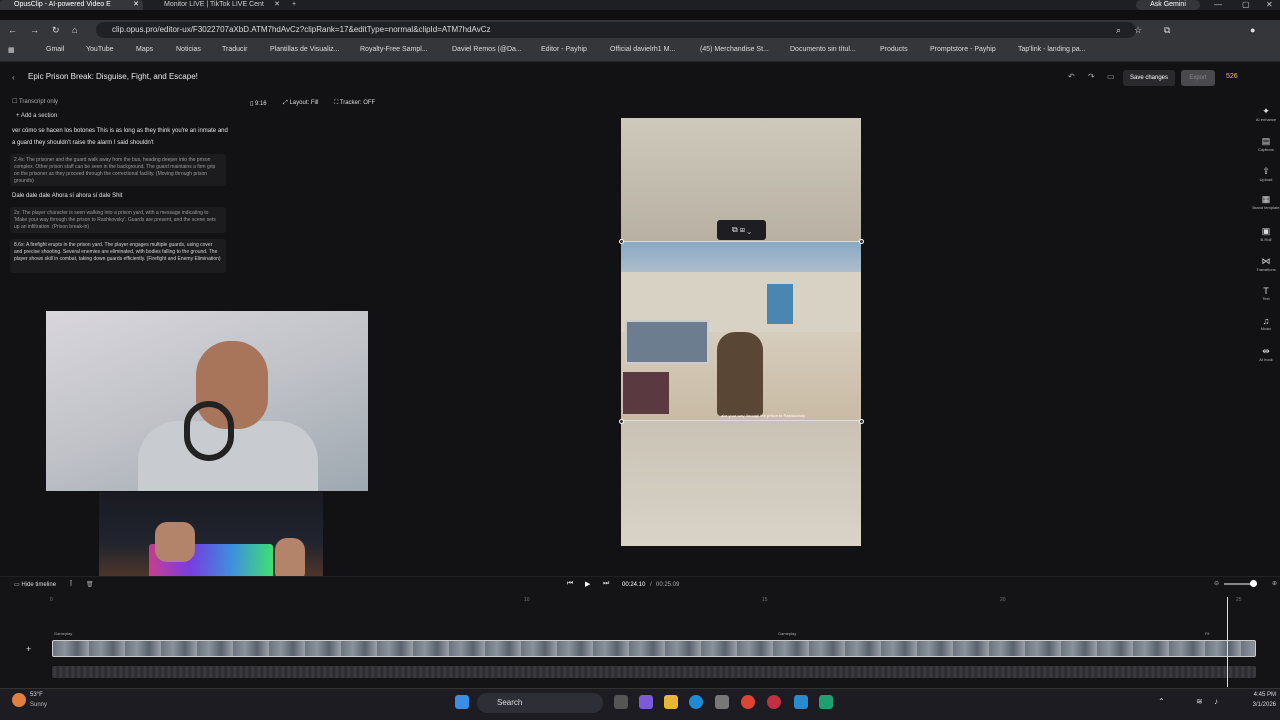 The image size is (1280, 720). I want to click on ask-gemini-button: Ask Gemini, so click(1168, 5).